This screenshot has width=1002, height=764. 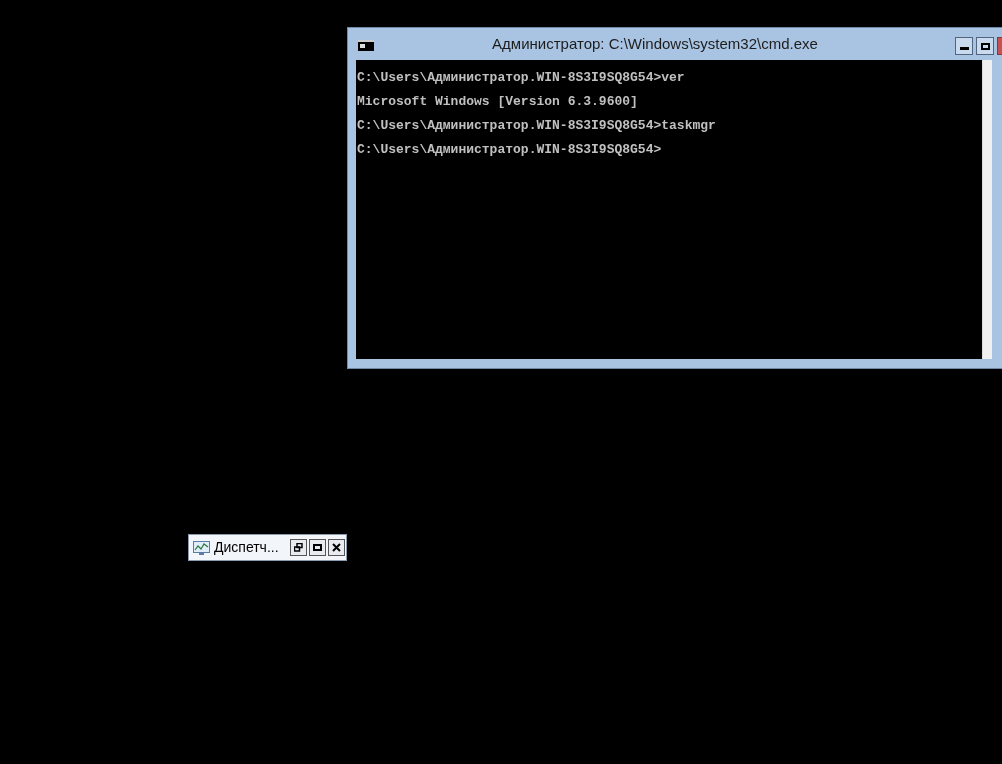 I want to click on console-line: Microsoft Windows [Version 6.3.9600], so click(x=497, y=102).